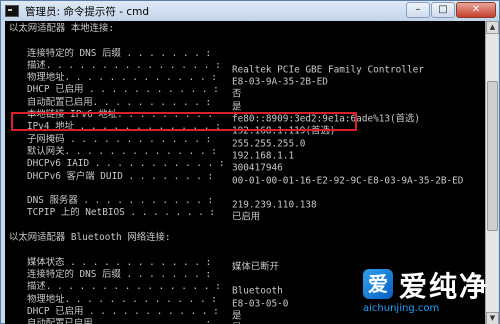  I want to click on console-line-label: DNS 服务器 . . . . . . . . . . . :, so click(120, 201).